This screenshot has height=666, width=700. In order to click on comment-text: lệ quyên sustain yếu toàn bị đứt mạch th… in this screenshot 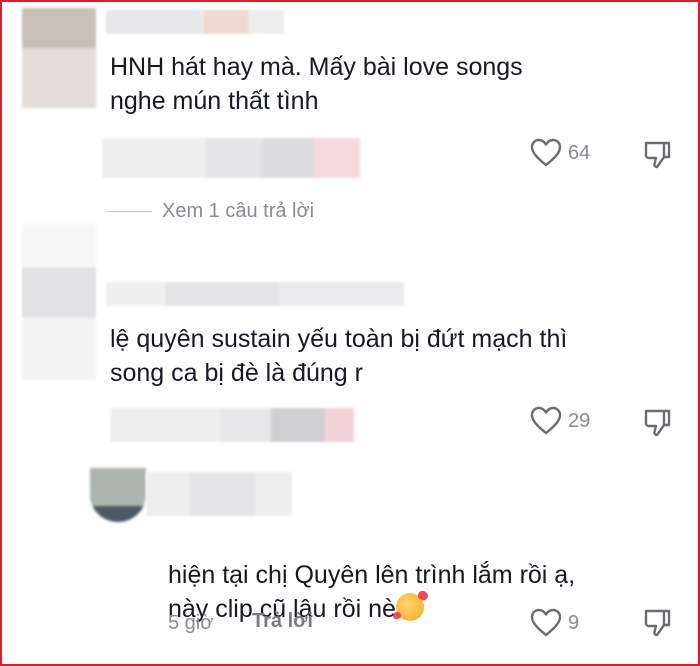, I will do `click(339, 356)`.